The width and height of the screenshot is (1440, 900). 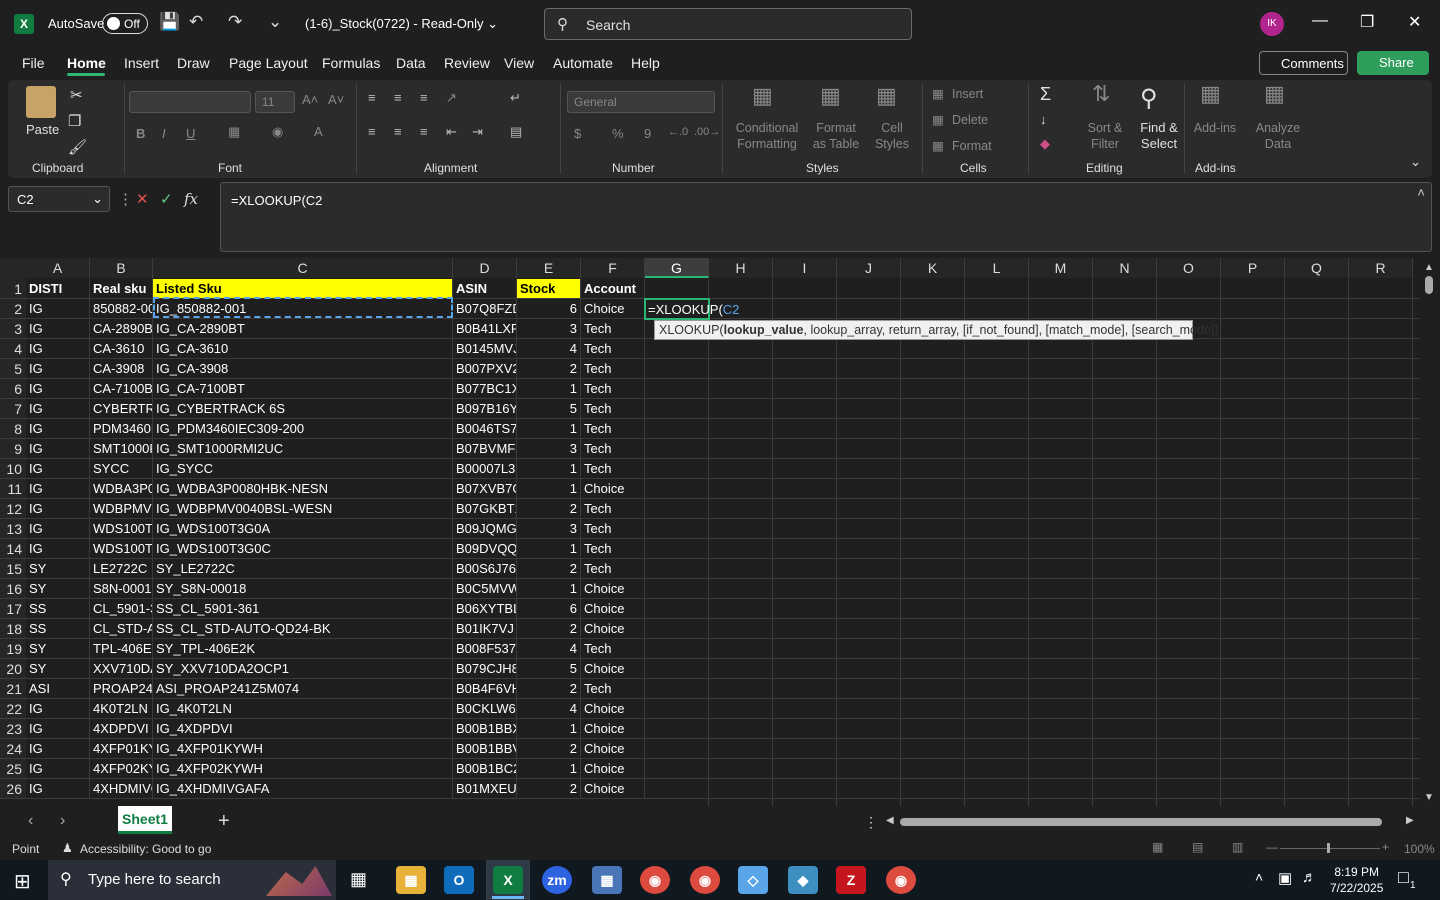 I want to click on table-cell: 4XDPDVI, so click(x=121, y=729).